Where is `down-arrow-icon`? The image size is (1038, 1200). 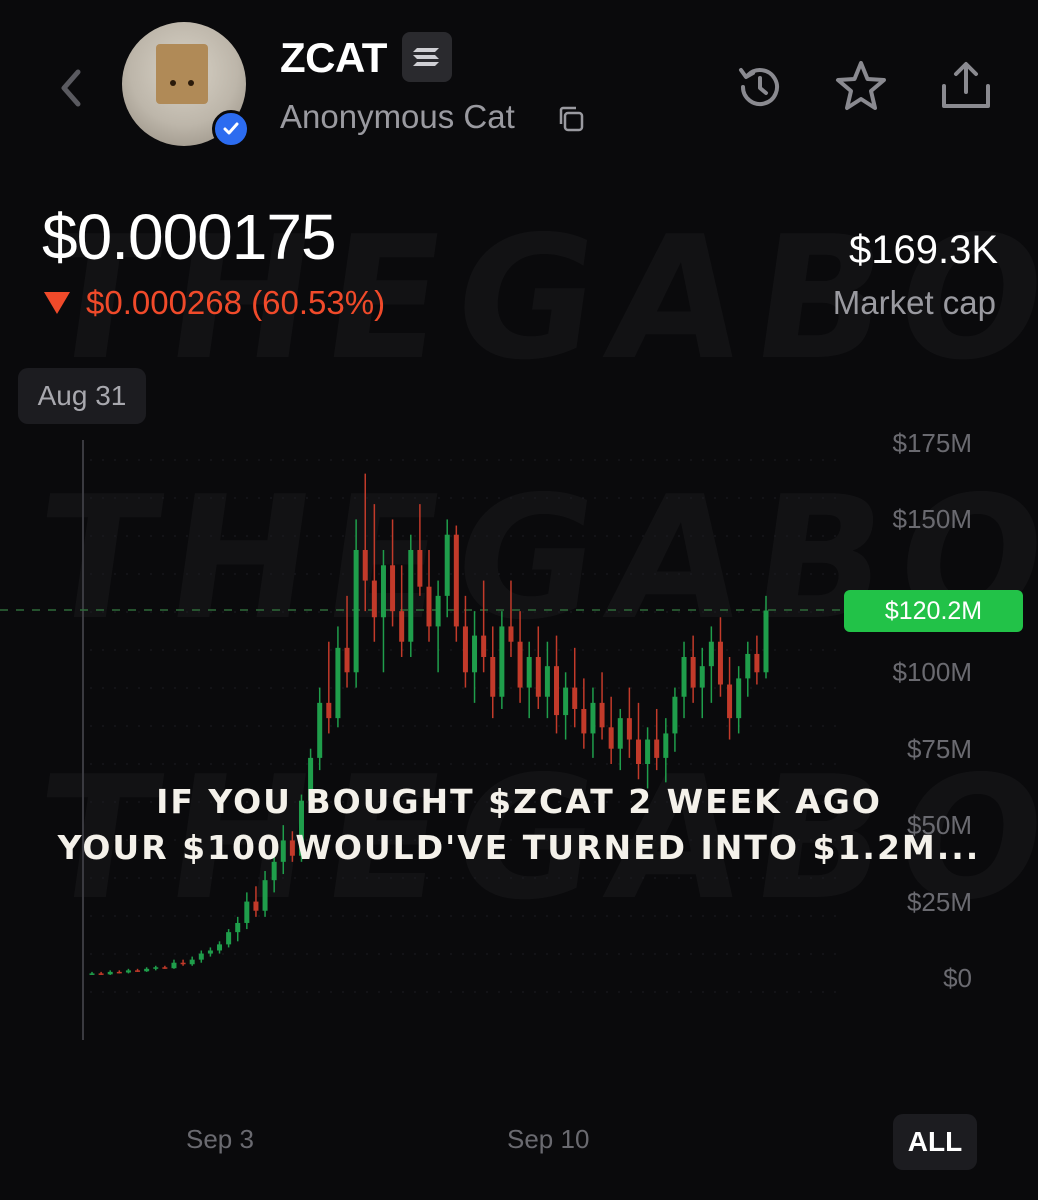 down-arrow-icon is located at coordinates (57, 303).